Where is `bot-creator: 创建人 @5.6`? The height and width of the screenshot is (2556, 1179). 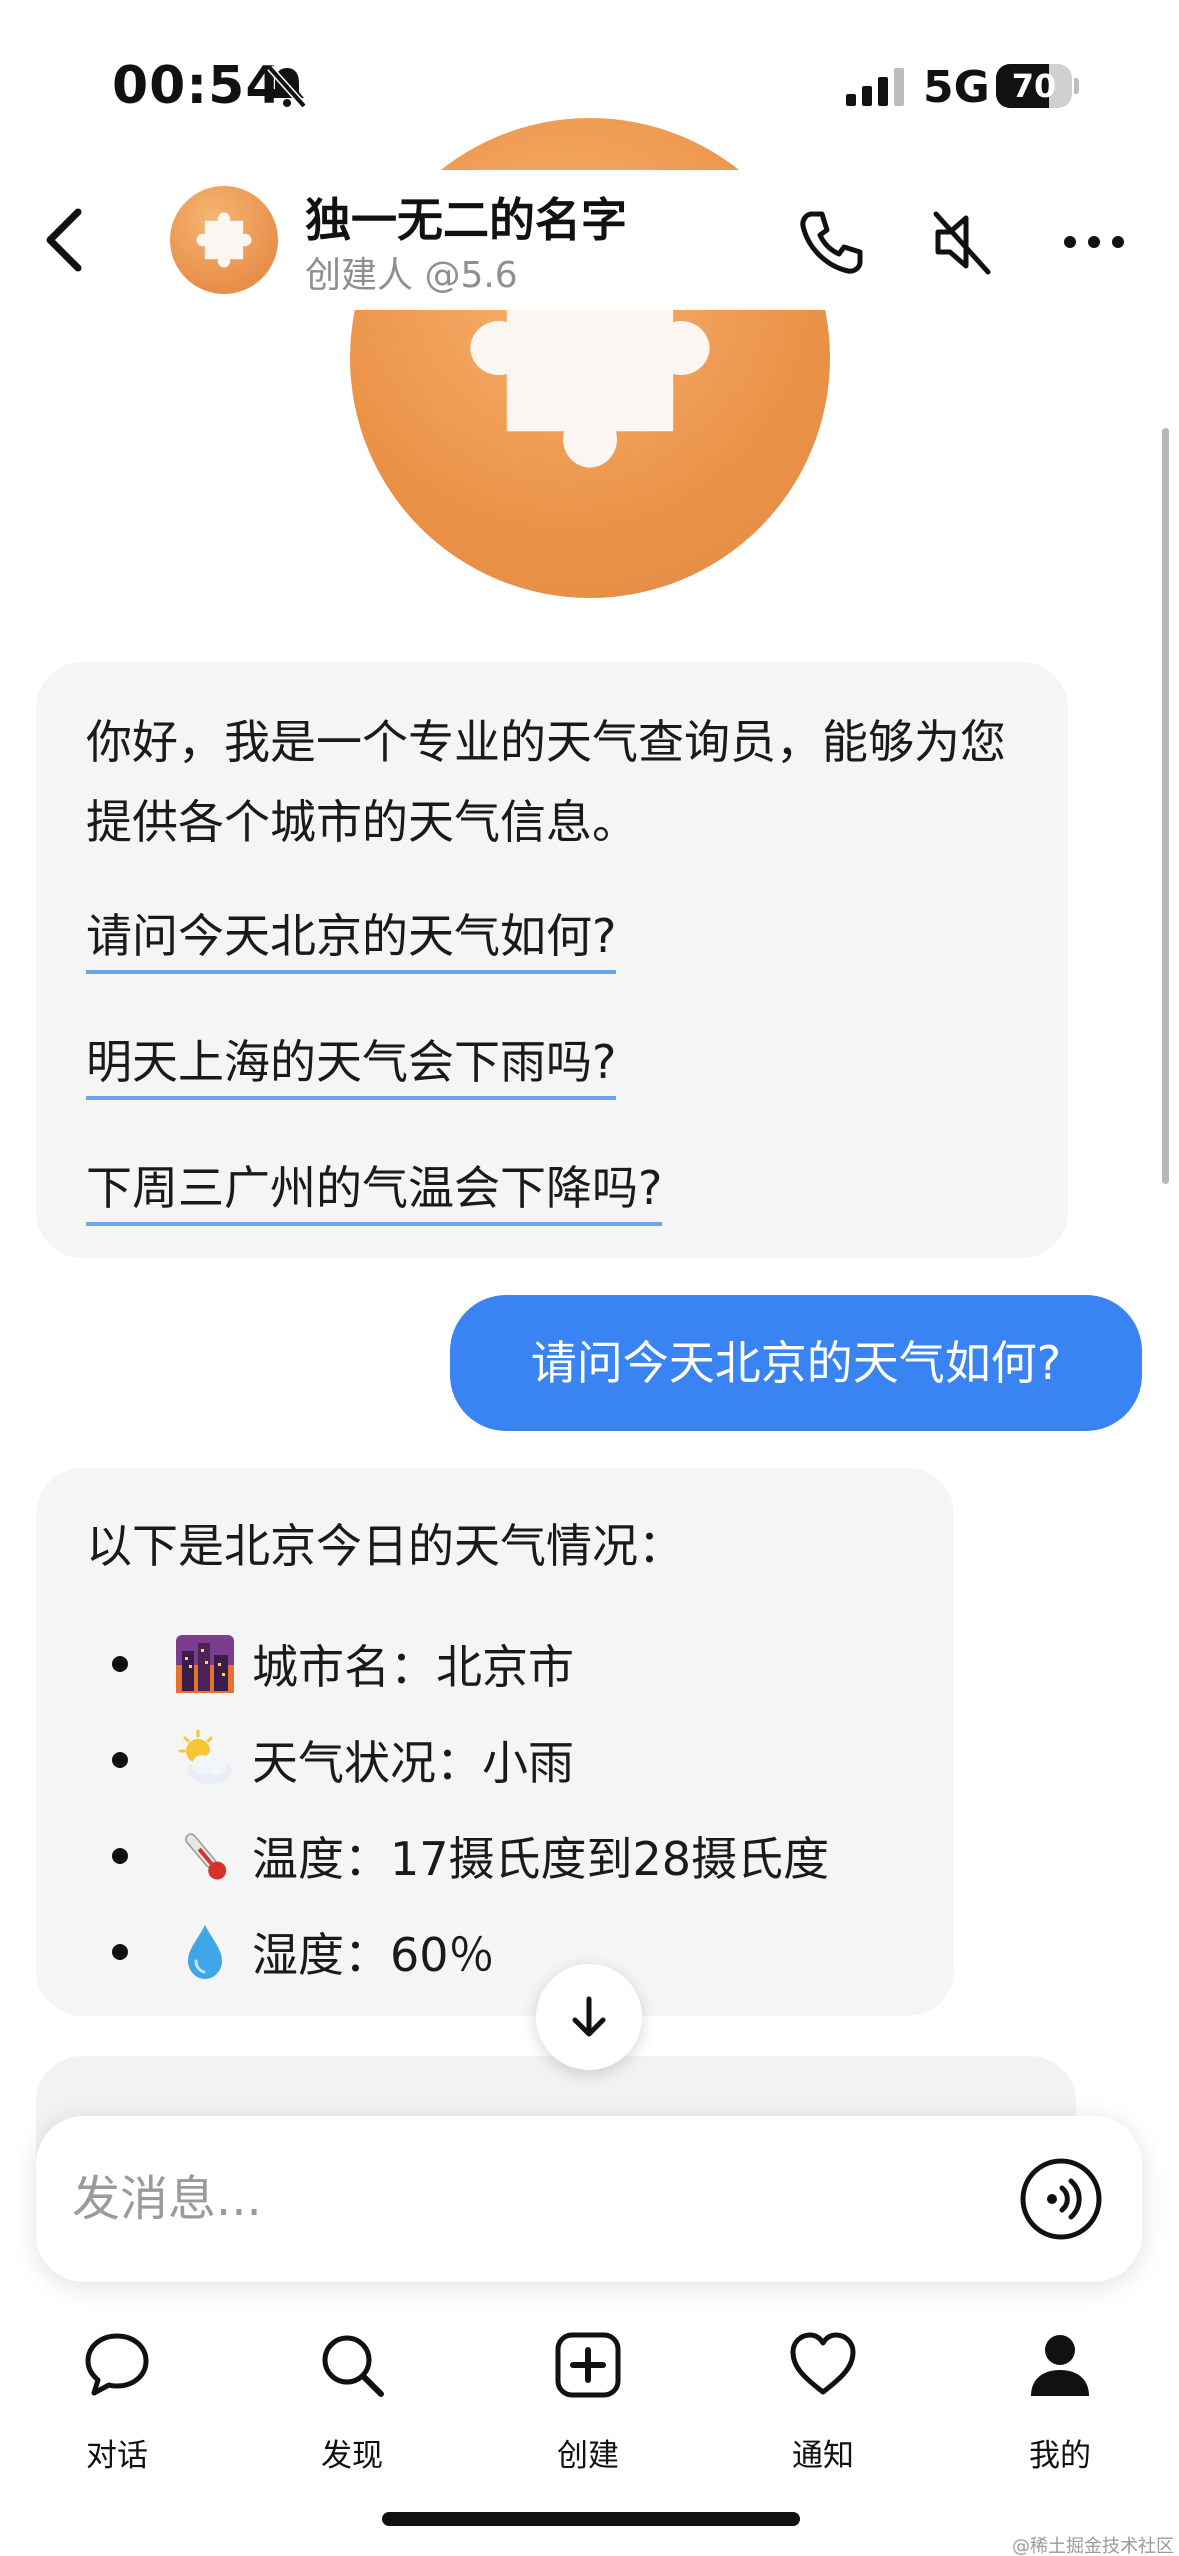
bot-creator: 创建人 @5.6 is located at coordinates (411, 275).